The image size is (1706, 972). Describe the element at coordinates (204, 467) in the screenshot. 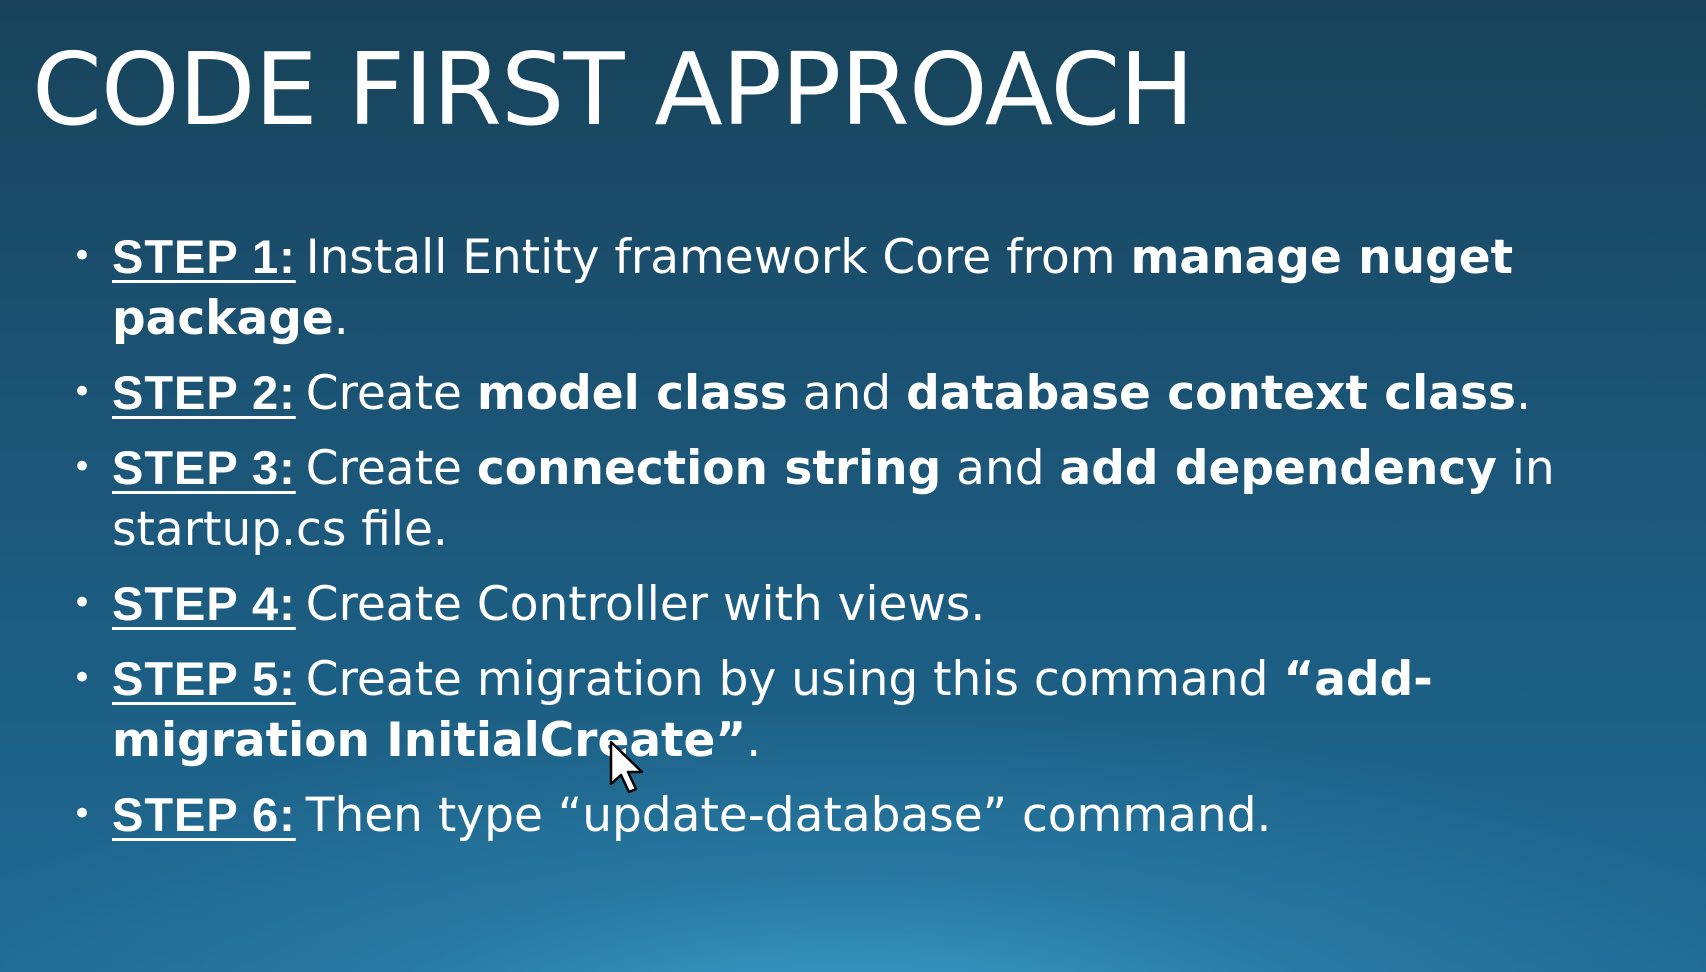

I see `step-label: STEP 3:` at that location.